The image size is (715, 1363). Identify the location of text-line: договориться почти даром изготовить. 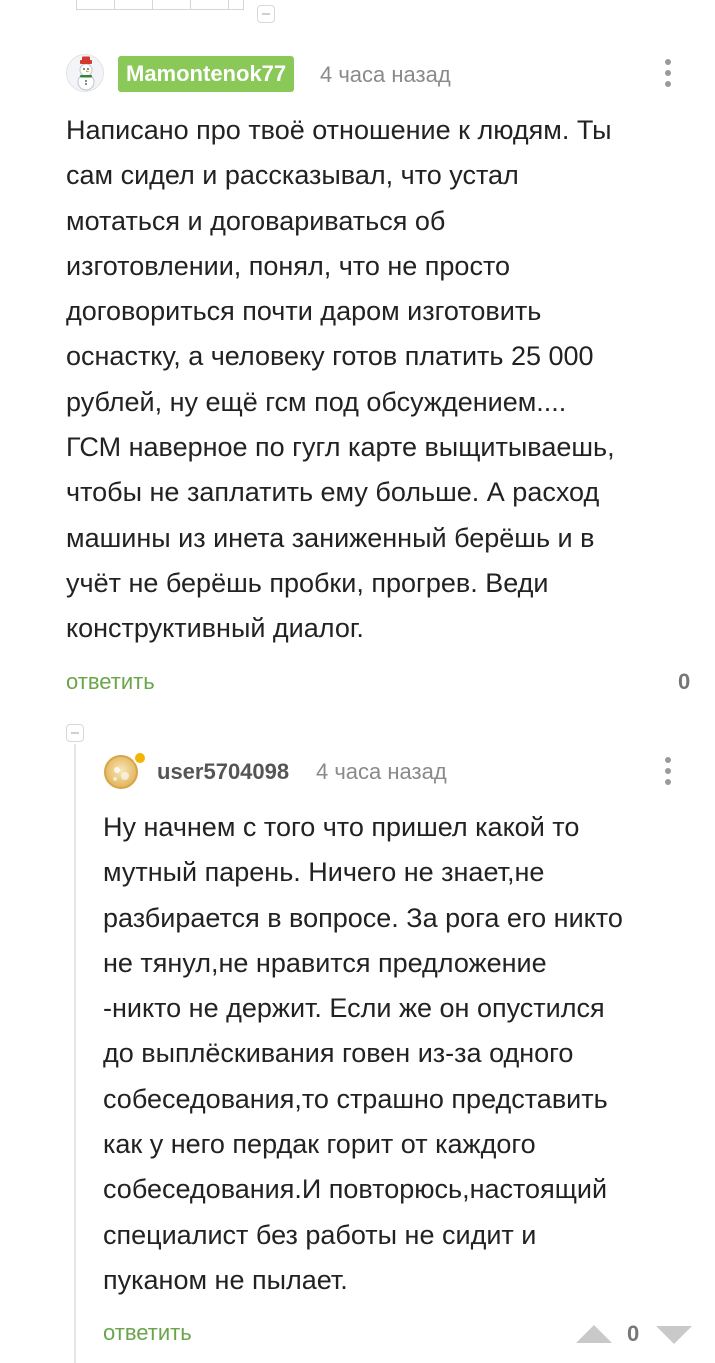
(304, 311).